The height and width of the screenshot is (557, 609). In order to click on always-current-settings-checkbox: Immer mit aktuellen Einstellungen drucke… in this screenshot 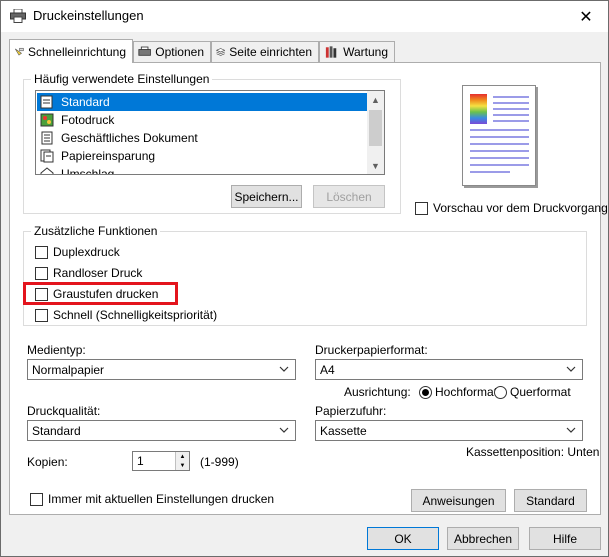, I will do `click(152, 499)`.